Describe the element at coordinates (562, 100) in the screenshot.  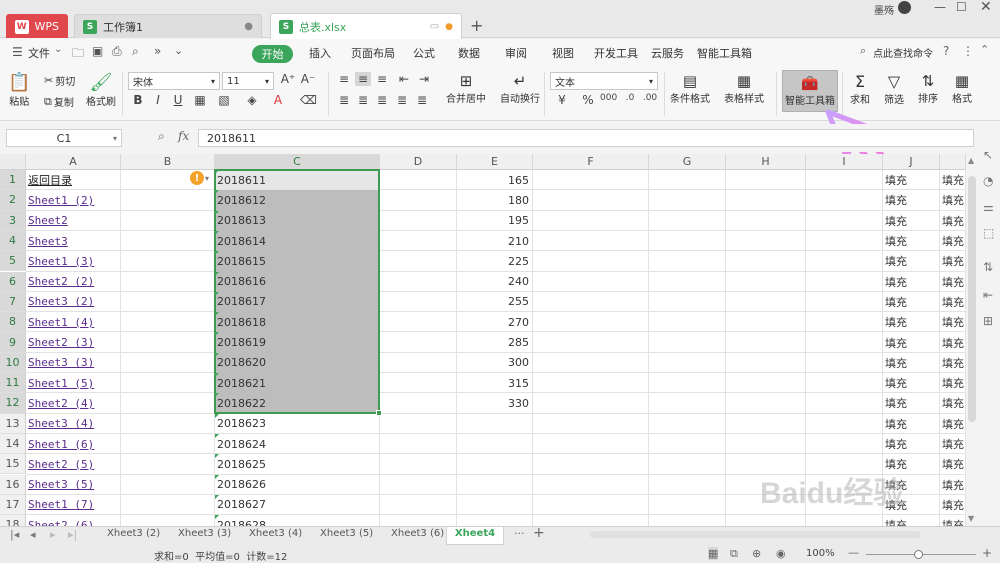
I see `currency-icon: ¥` at that location.